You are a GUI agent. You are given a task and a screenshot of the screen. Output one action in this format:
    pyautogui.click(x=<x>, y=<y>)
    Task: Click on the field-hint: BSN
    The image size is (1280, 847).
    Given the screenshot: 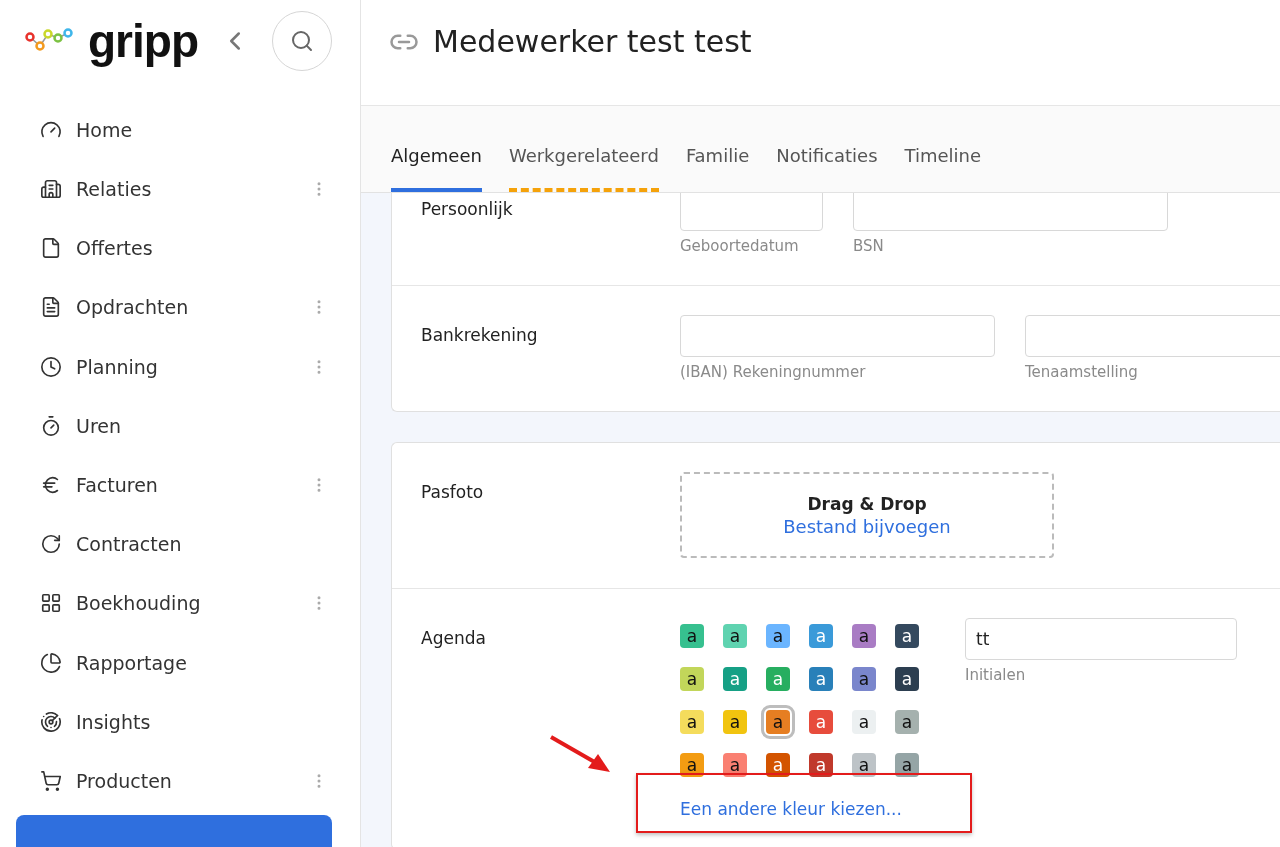 What is the action you would take?
    pyautogui.click(x=869, y=246)
    